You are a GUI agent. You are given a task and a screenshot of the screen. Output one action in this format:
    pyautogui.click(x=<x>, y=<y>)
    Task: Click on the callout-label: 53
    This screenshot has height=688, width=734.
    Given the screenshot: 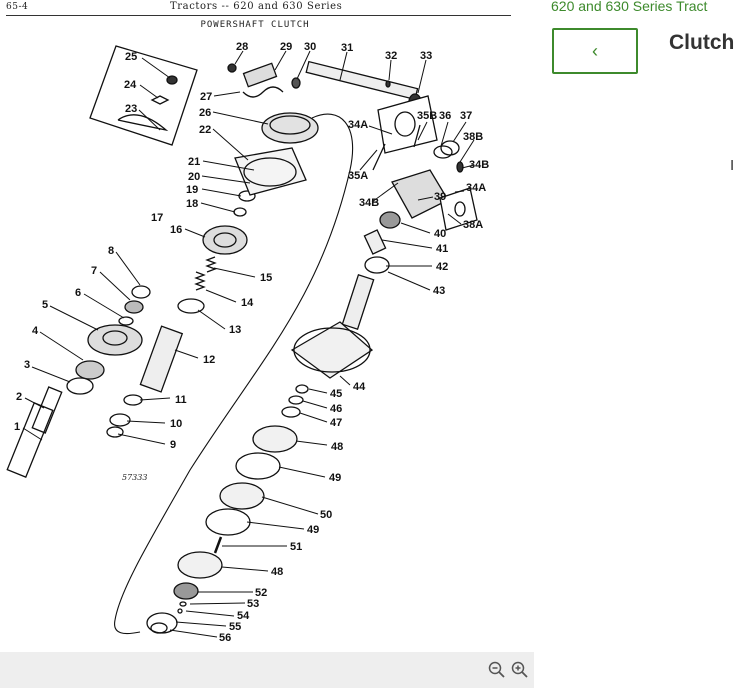 What is the action you would take?
    pyautogui.click(x=253, y=604)
    